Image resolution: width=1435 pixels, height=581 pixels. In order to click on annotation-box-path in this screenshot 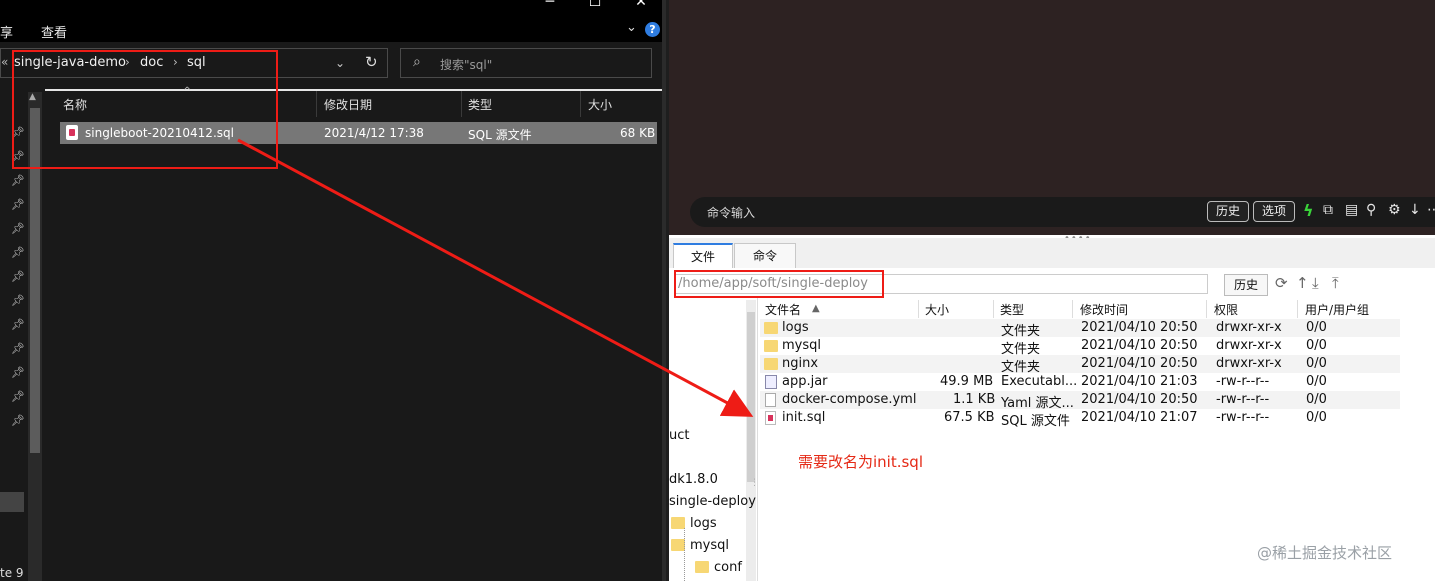, I will do `click(779, 284)`.